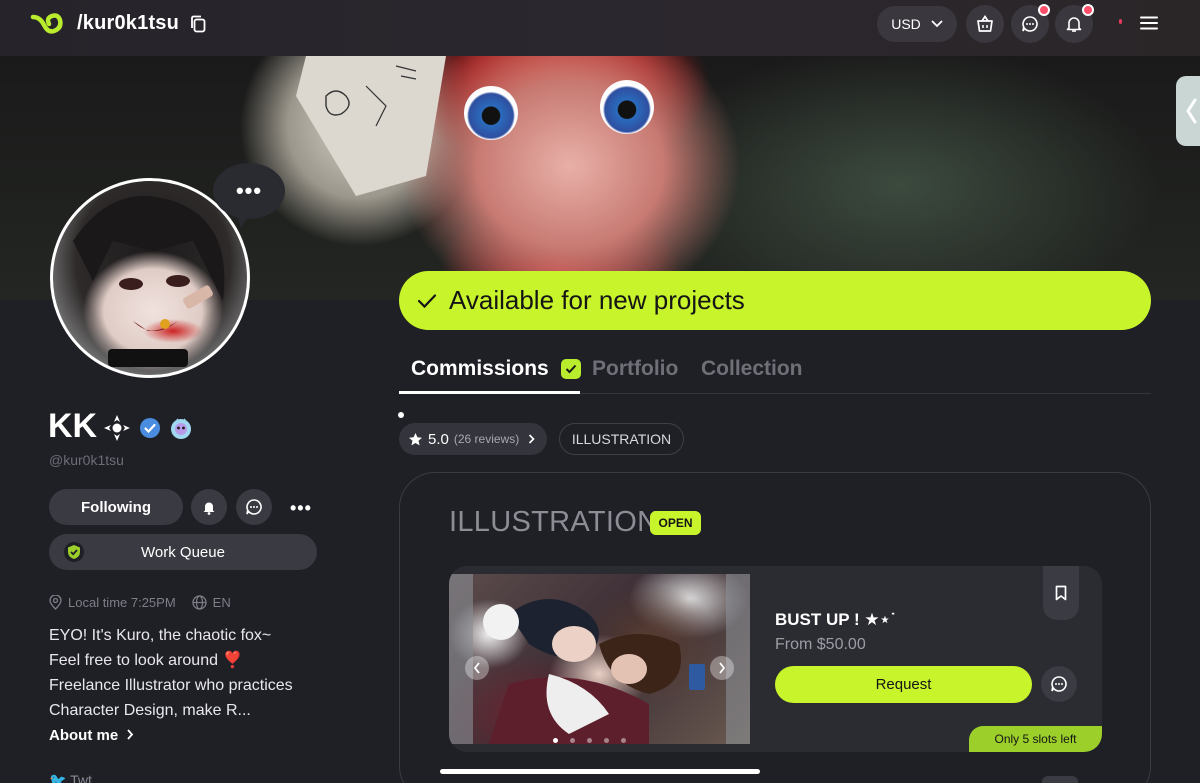  Describe the element at coordinates (198, 24) in the screenshot. I see `copy-icon` at that location.